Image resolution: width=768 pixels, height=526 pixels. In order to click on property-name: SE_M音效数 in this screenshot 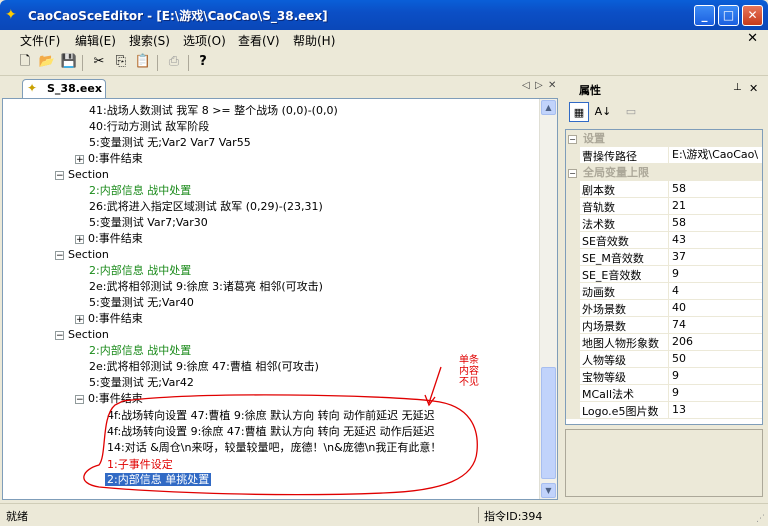, I will do `click(613, 258)`.